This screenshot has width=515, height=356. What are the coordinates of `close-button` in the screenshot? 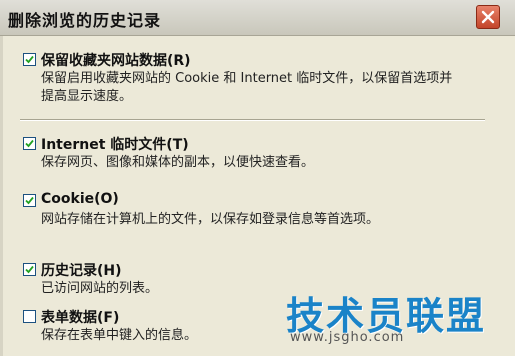 It's located at (488, 17).